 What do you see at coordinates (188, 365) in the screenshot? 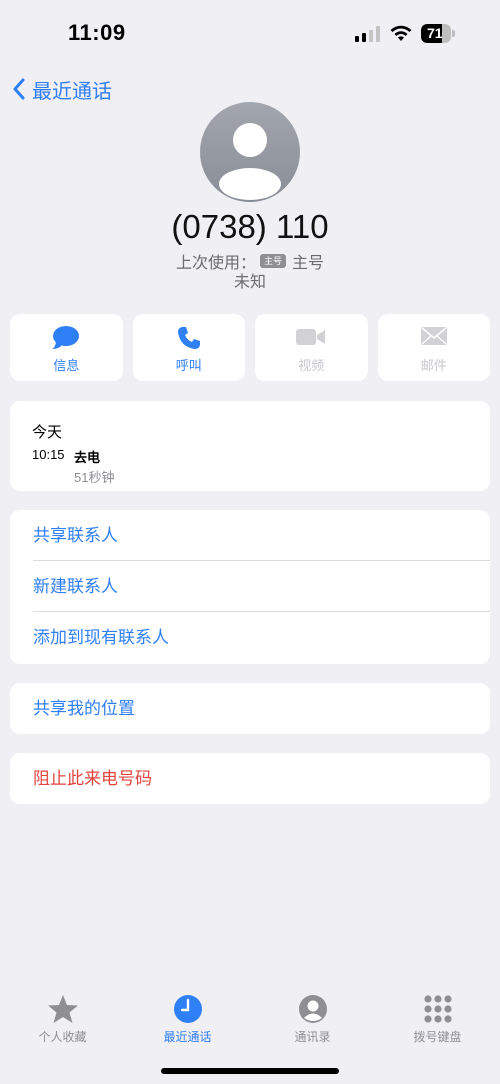
I see `call-button-label: 呼叫` at bounding box center [188, 365].